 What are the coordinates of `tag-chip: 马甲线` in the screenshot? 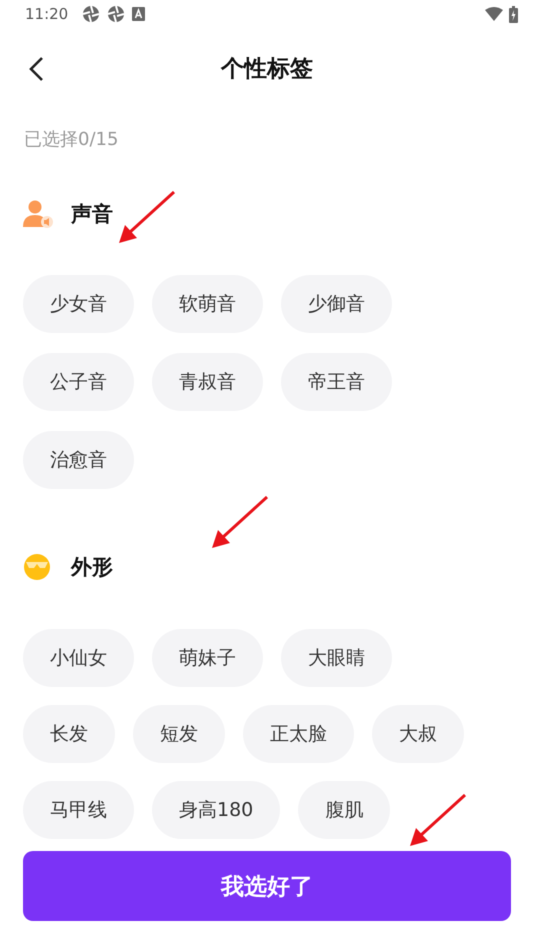 It's located at (78, 810).